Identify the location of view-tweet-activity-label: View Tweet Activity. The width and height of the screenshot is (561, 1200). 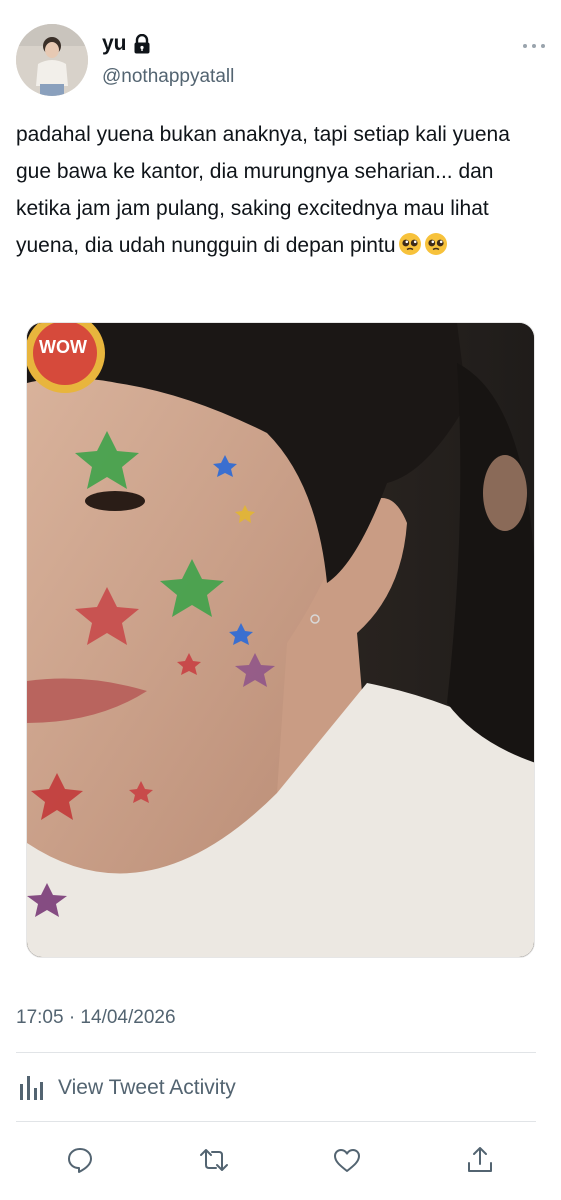
(147, 1087).